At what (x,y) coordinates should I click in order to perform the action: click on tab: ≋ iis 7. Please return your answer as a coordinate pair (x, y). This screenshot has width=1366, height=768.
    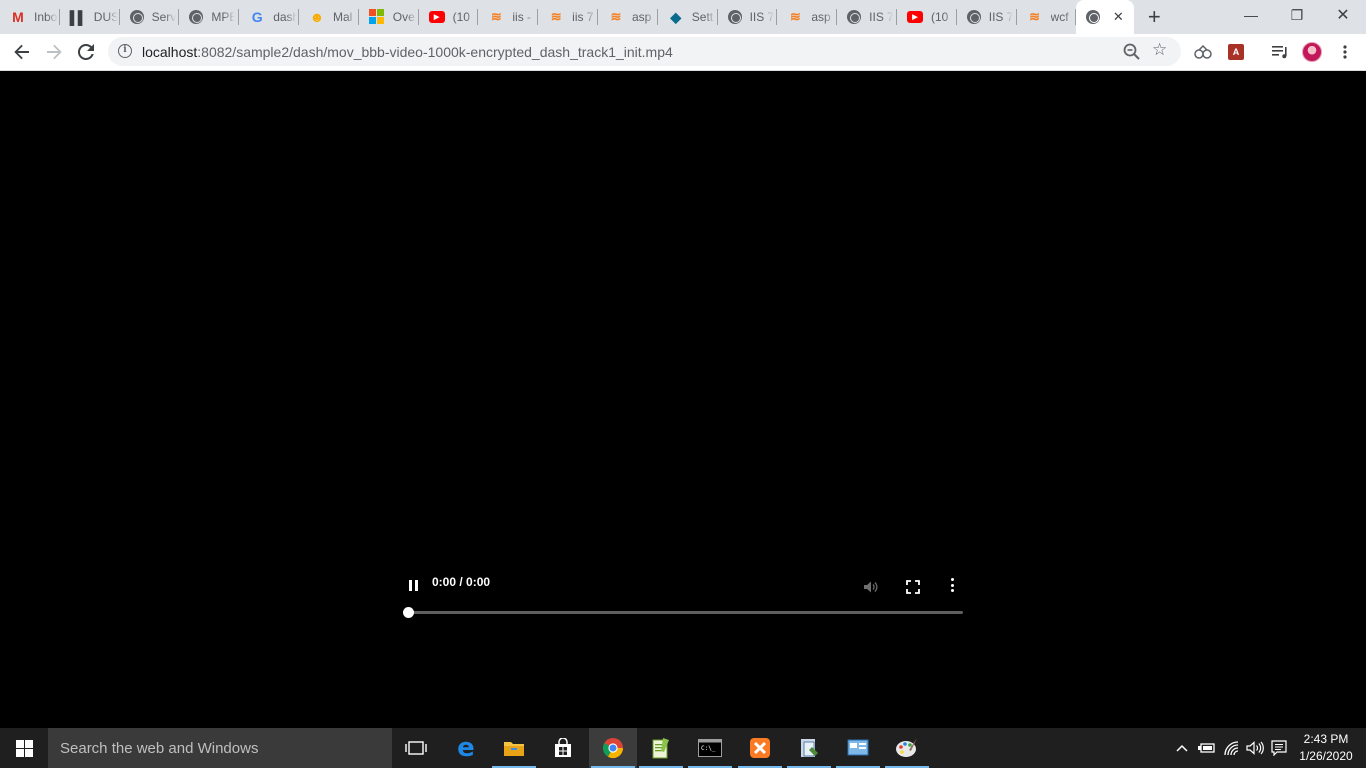
    Looking at the image, I should click on (568, 17).